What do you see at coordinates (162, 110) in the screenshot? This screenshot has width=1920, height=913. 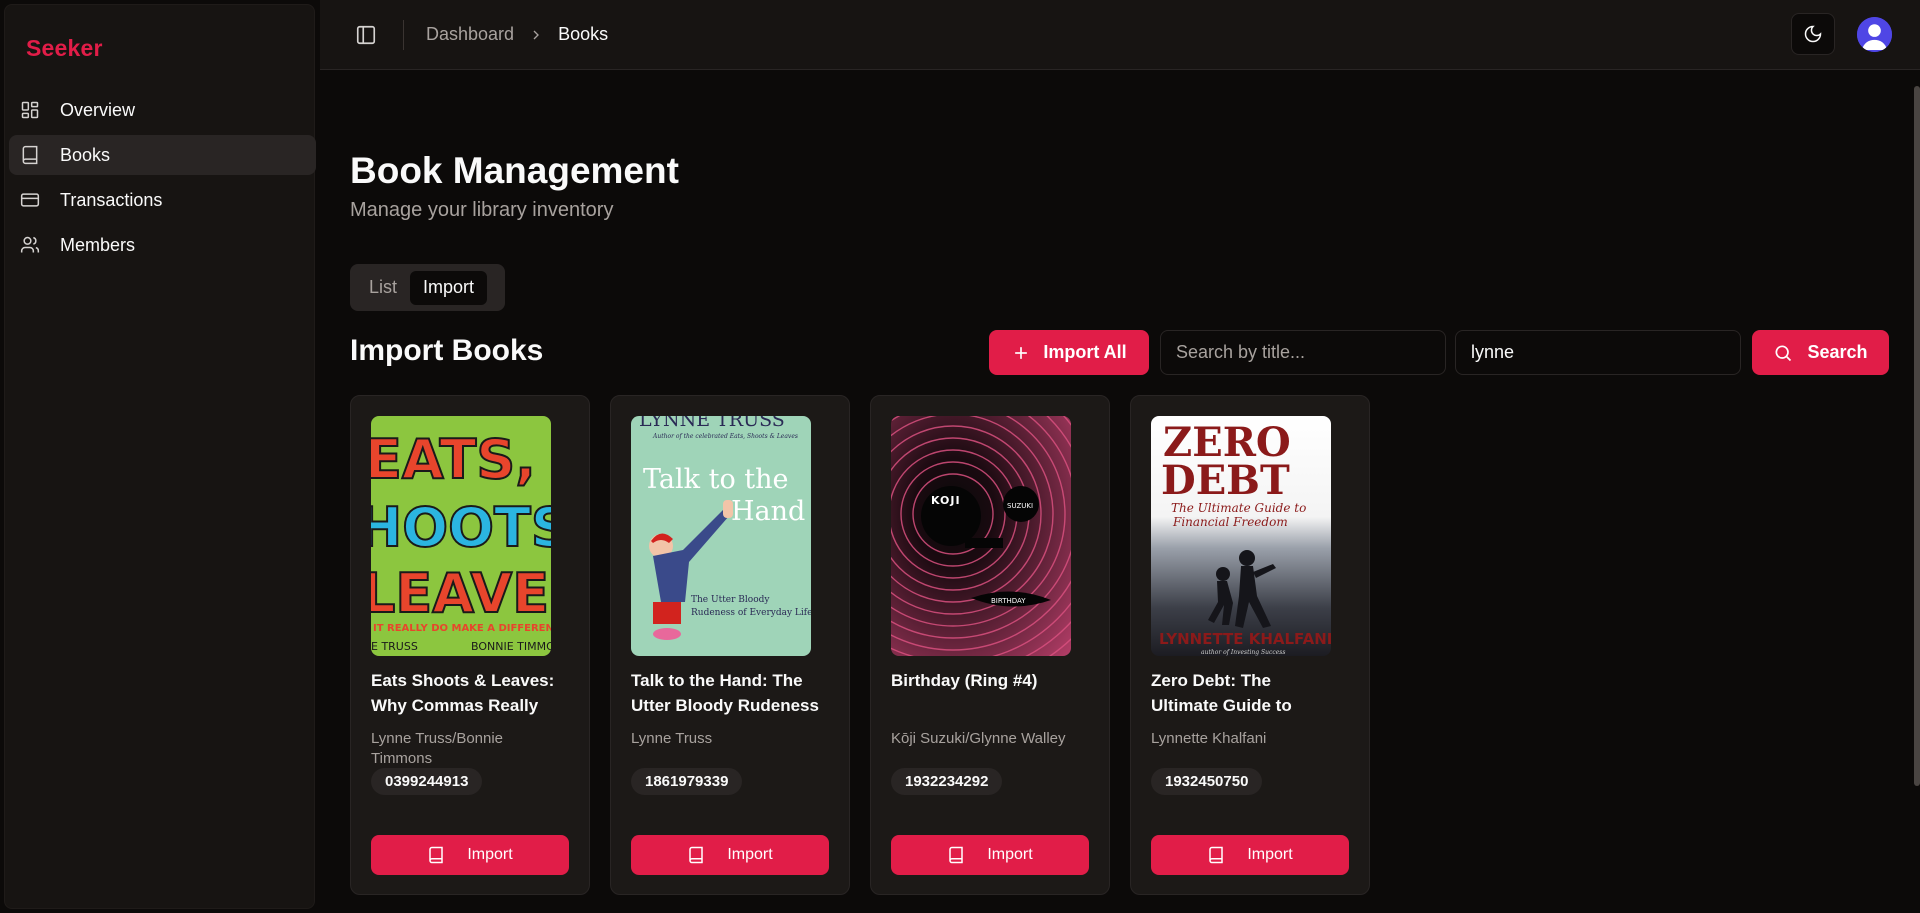 I see `sidebar-item-overview: Overview` at bounding box center [162, 110].